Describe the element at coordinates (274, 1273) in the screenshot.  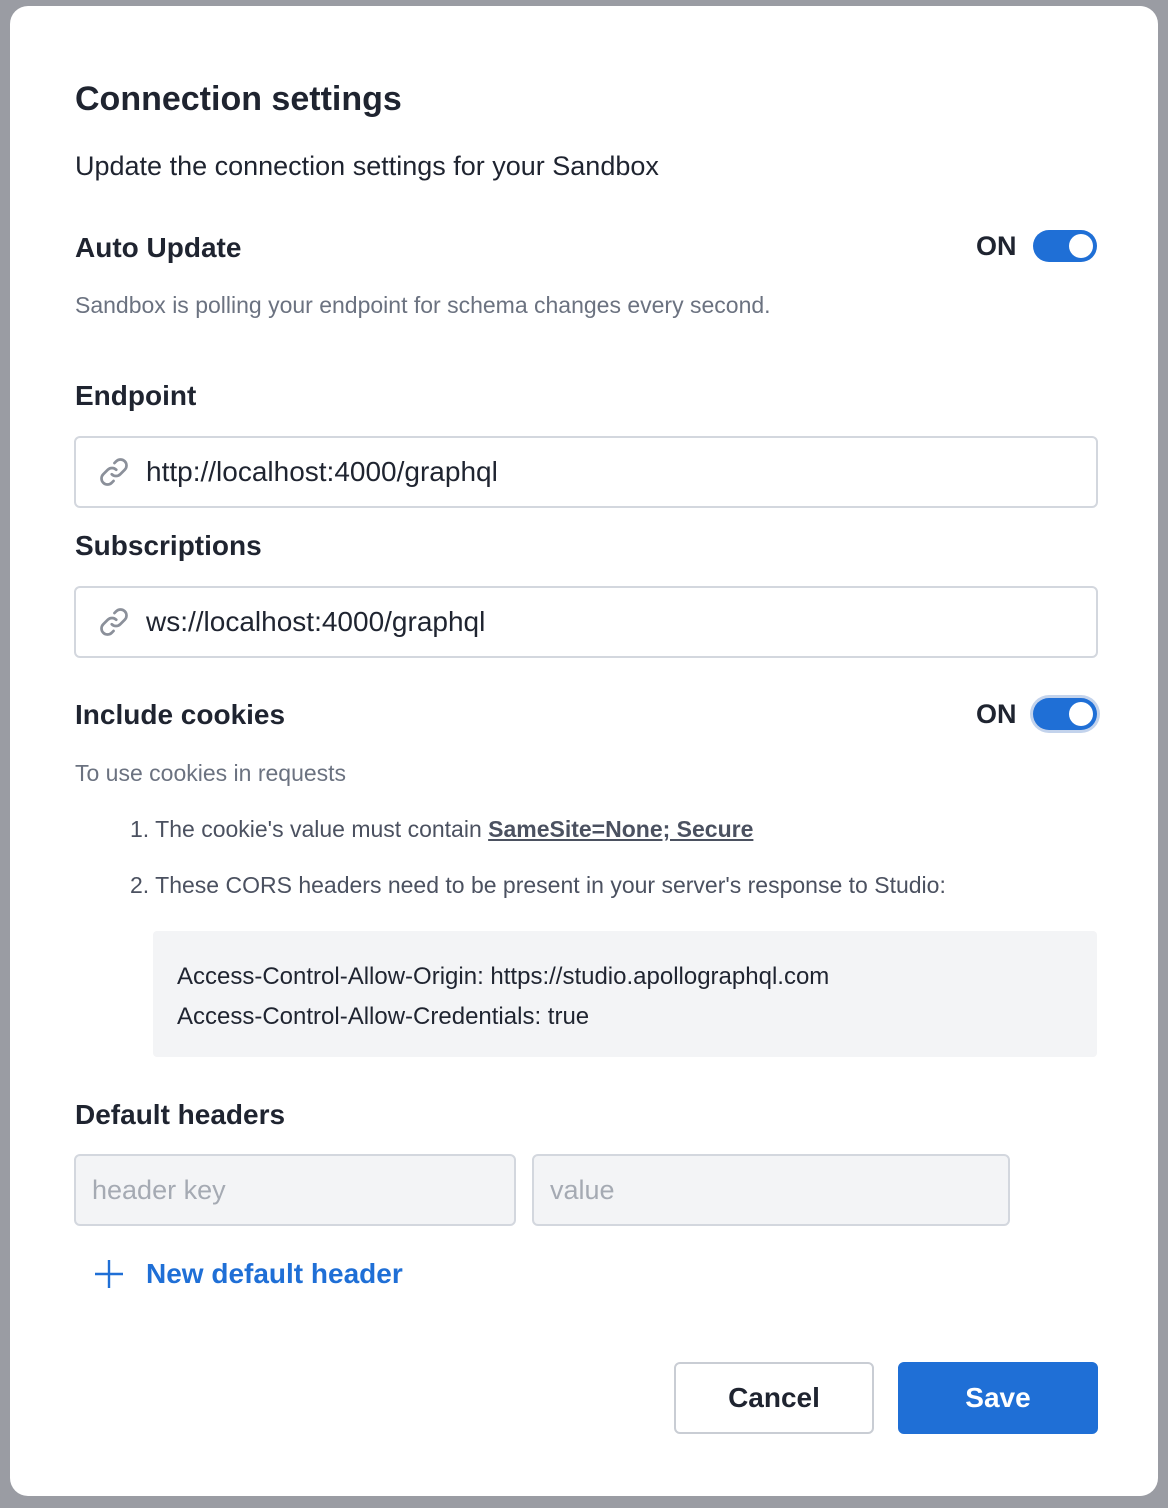
I see `new-default-header-label: New default header` at that location.